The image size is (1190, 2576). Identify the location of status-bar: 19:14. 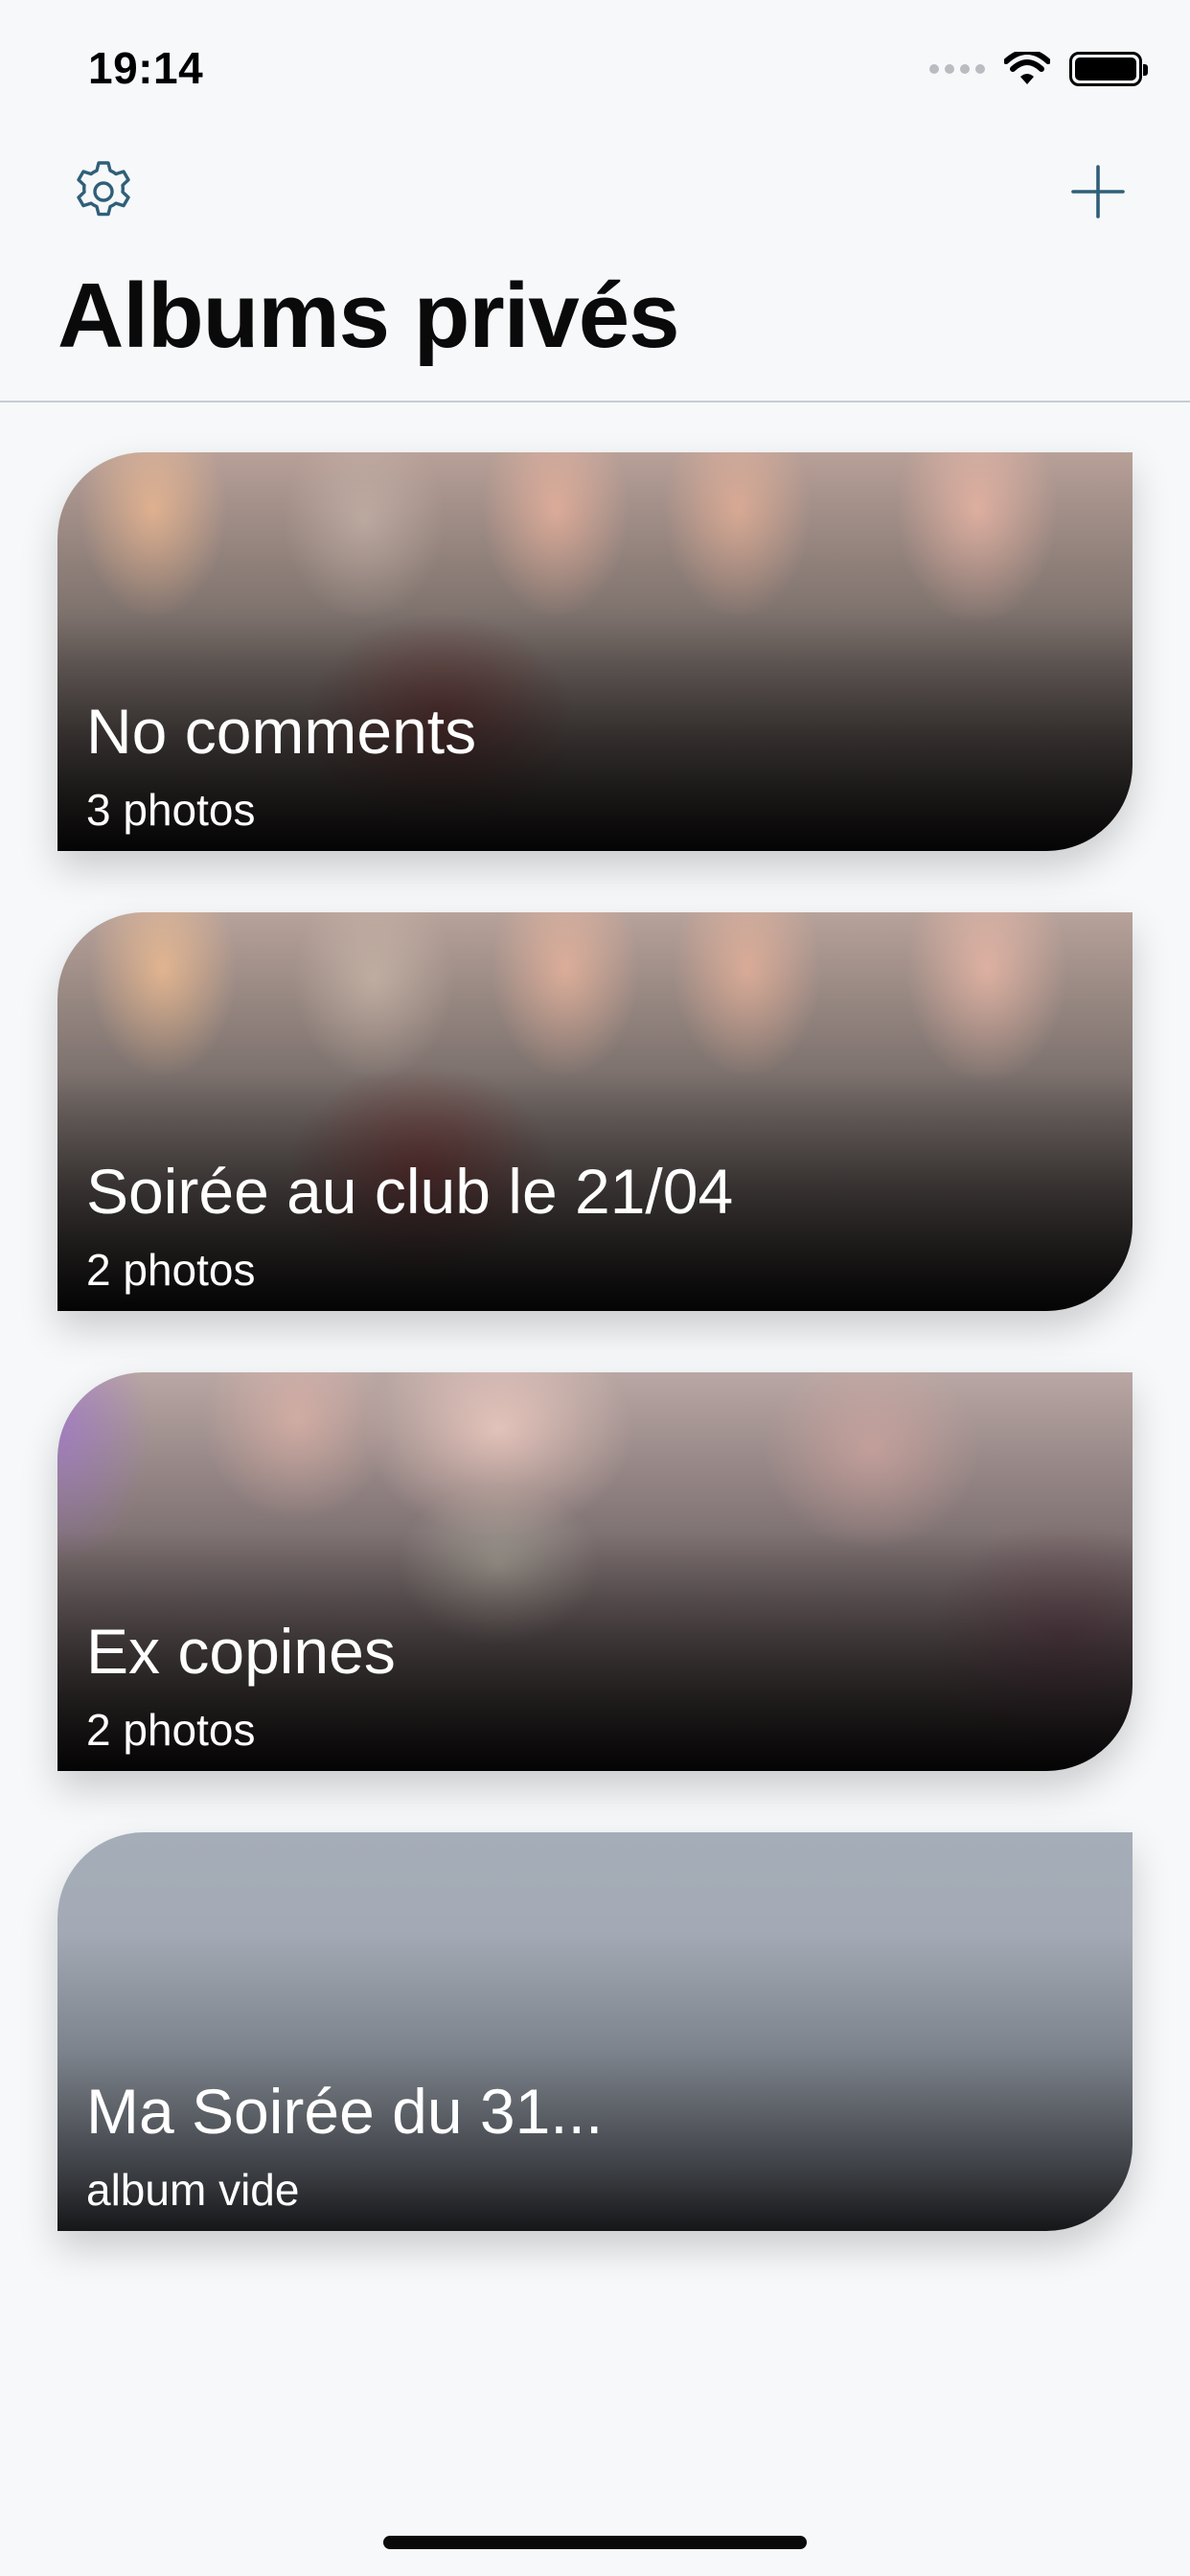
(595, 67).